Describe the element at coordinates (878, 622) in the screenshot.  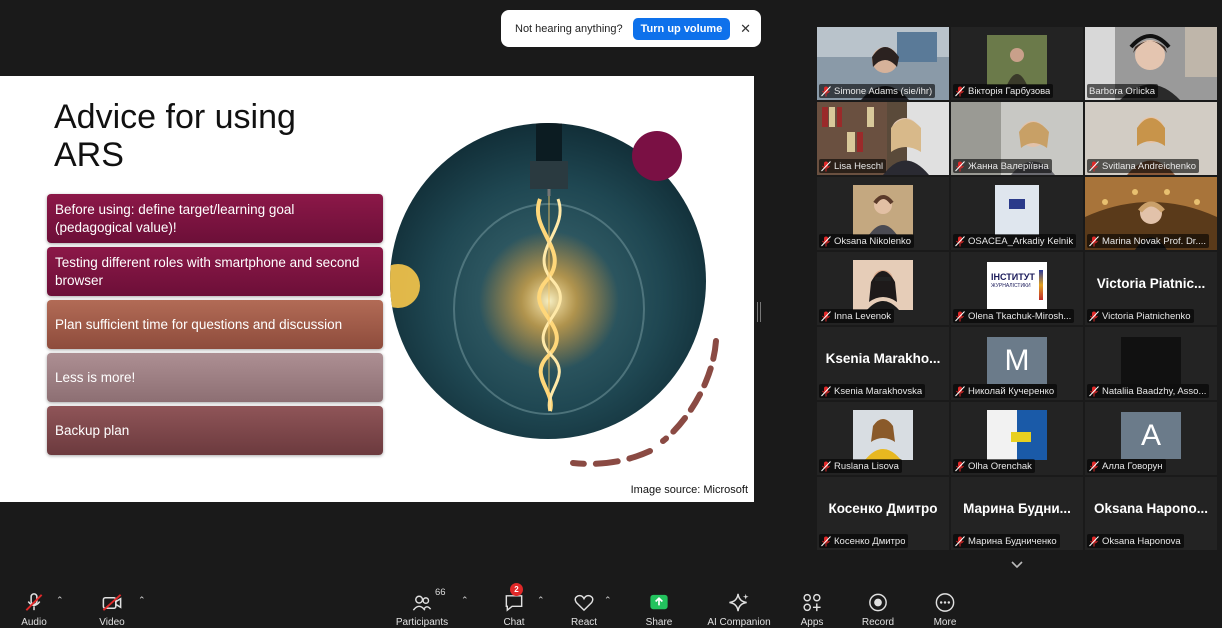
I see `record-label: Record` at that location.